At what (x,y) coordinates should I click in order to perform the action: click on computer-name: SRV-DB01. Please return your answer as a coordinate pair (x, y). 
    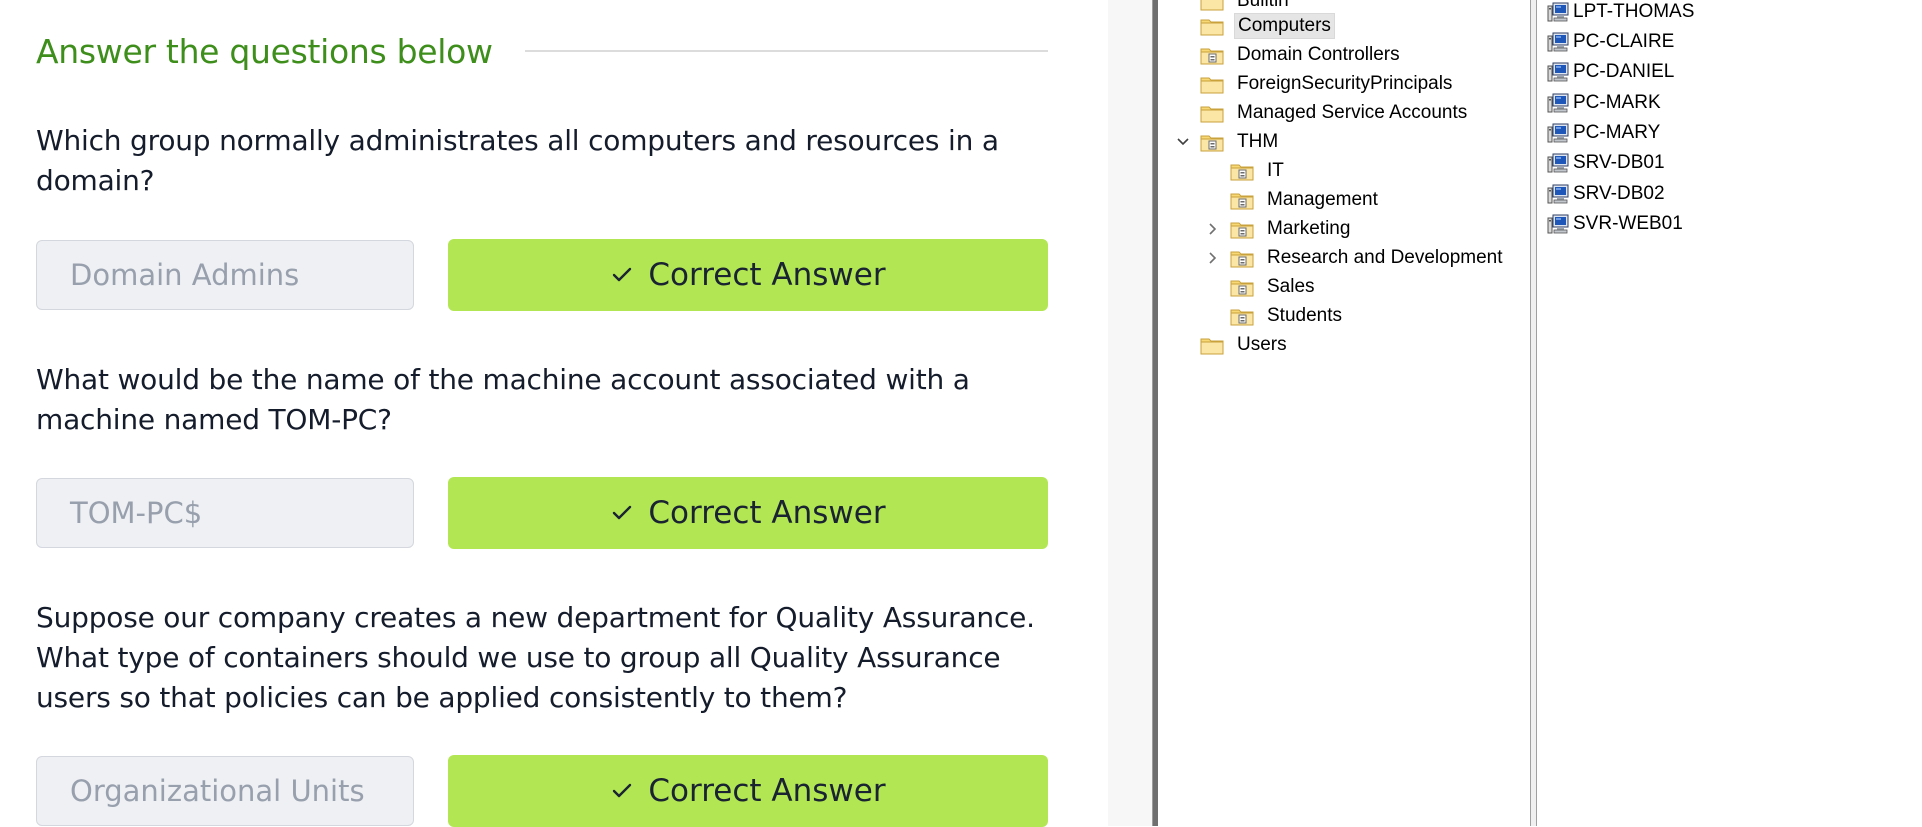
    Looking at the image, I should click on (1619, 162).